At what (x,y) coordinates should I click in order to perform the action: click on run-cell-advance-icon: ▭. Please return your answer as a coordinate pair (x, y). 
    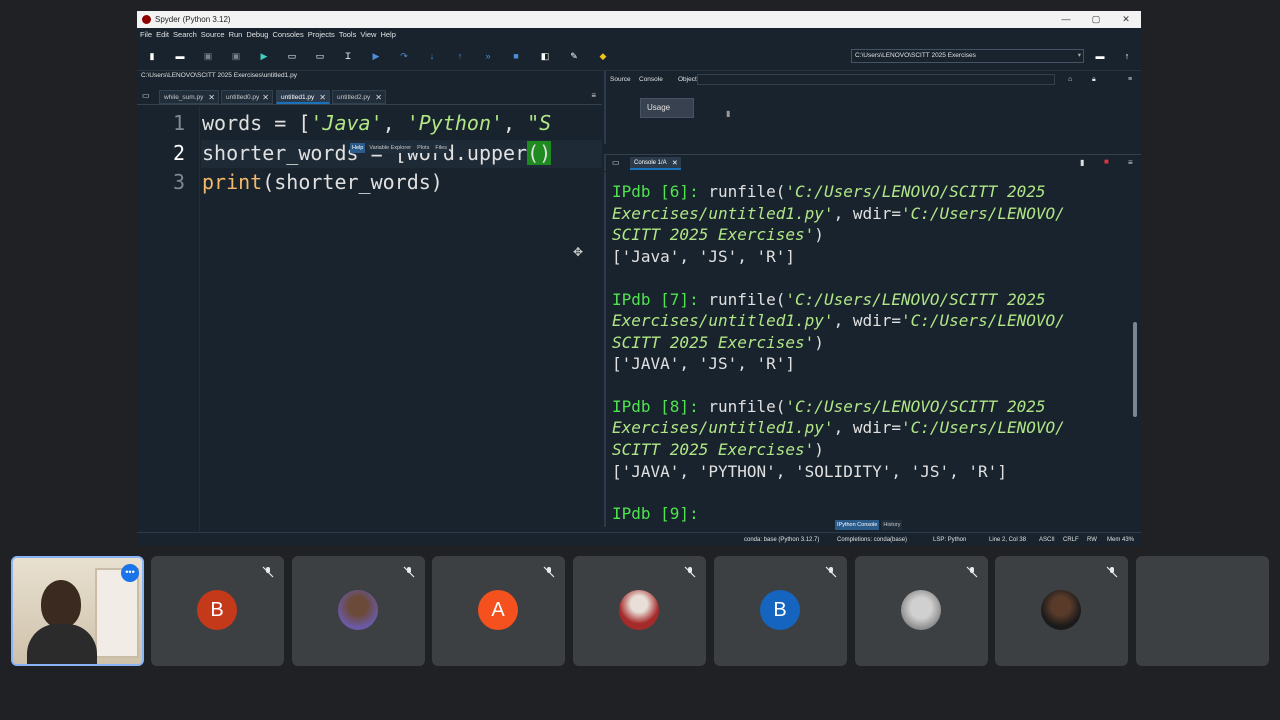
    Looking at the image, I should click on (320, 56).